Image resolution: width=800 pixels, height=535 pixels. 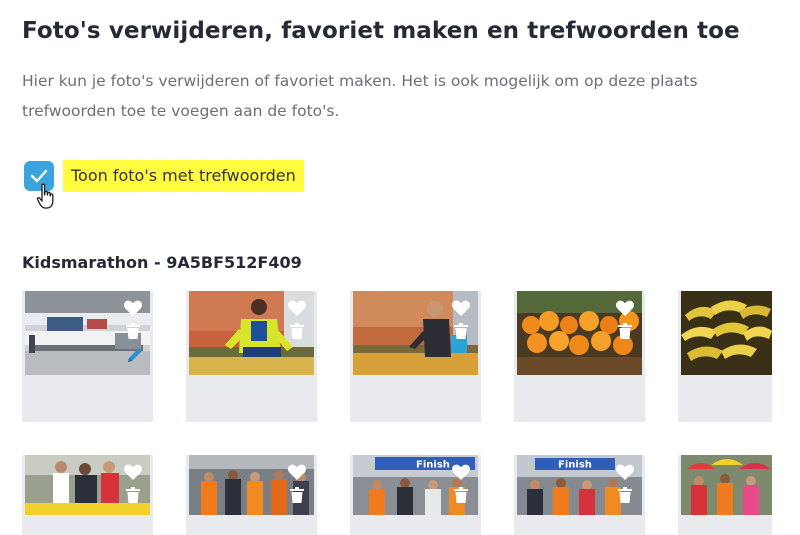 I want to click on pencil-icon, so click(x=135, y=355).